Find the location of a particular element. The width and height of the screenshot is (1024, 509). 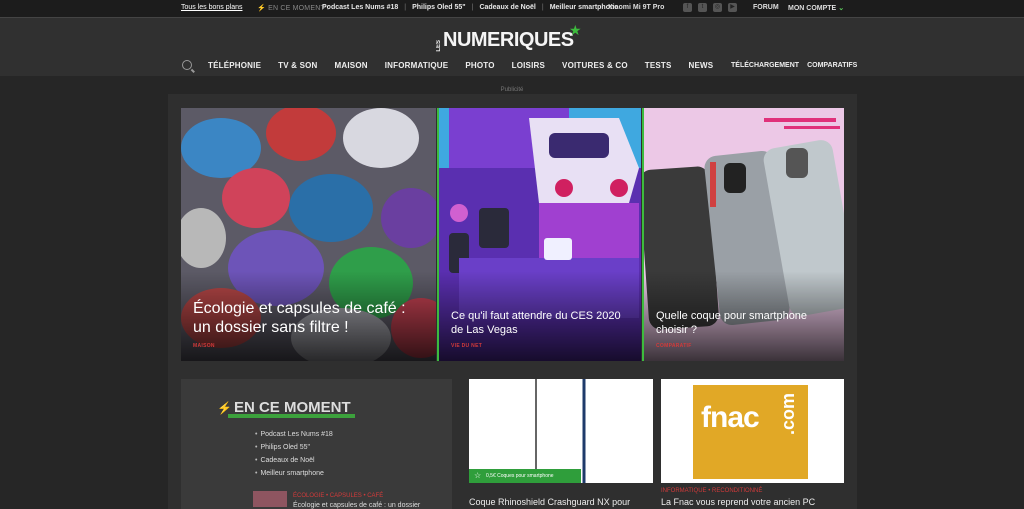

nav-photo: PHOTO is located at coordinates (479, 65).